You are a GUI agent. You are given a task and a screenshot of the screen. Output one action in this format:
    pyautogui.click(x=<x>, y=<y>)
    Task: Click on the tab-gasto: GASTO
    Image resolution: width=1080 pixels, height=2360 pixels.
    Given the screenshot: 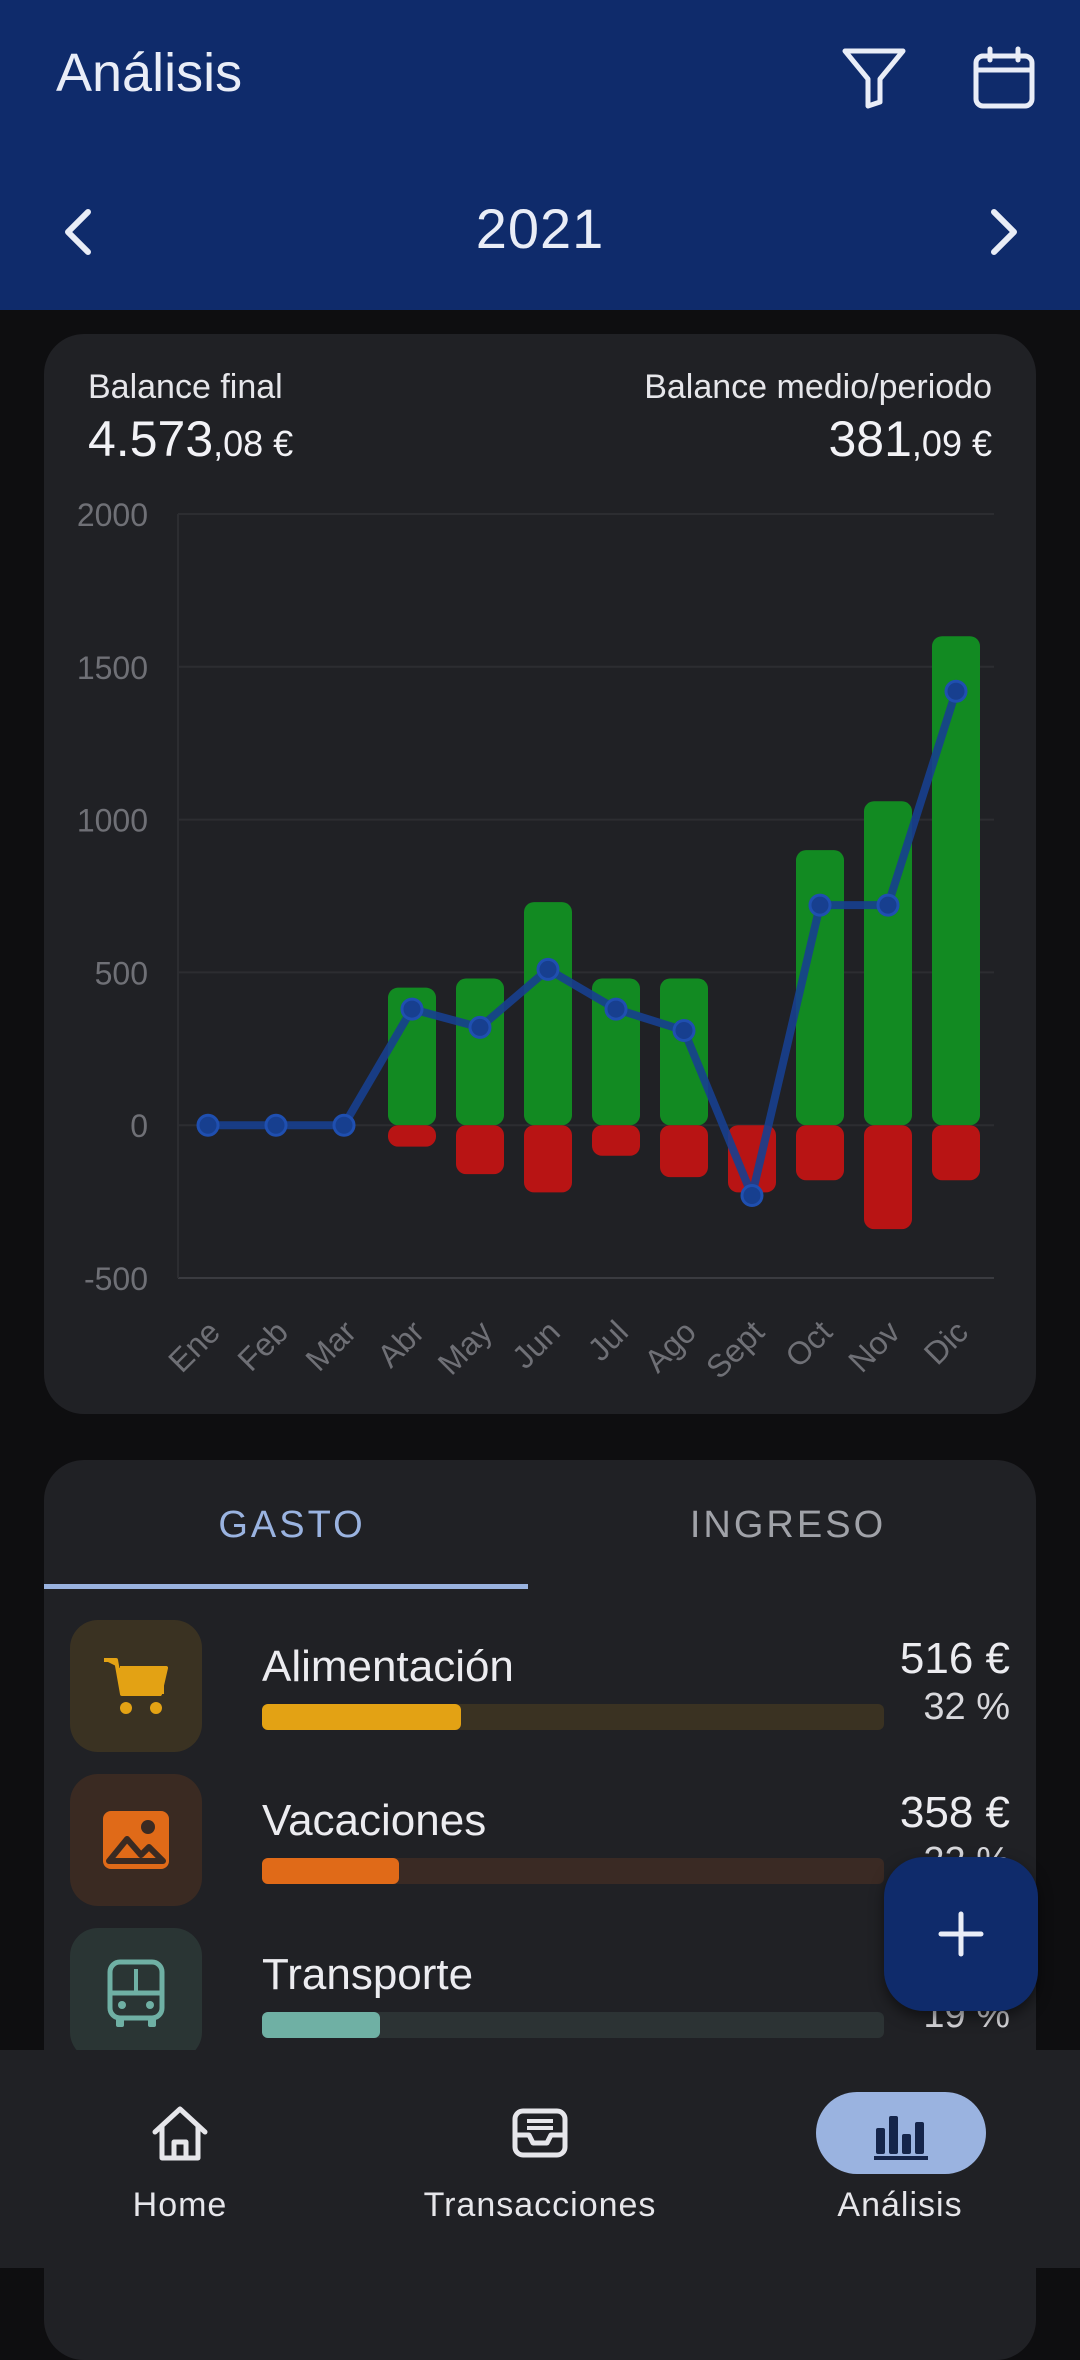 What is the action you would take?
    pyautogui.click(x=292, y=1525)
    